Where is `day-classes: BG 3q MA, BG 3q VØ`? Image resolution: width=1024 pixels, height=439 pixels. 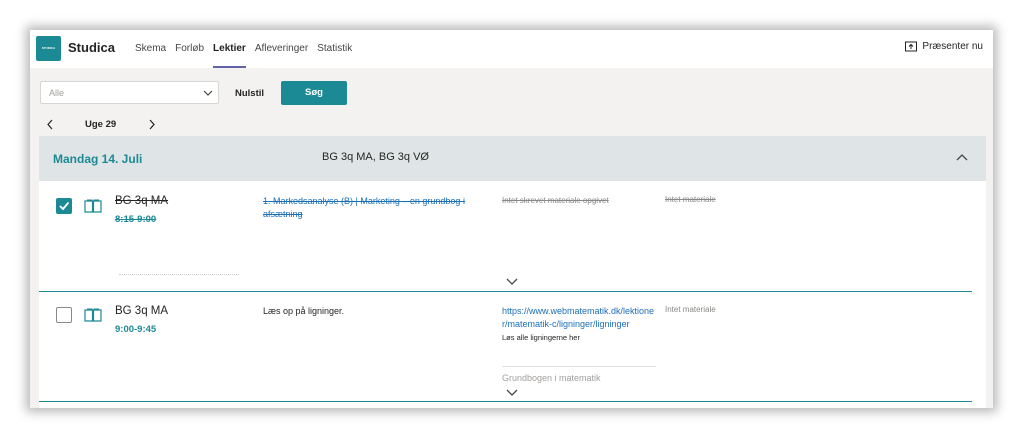
day-classes: BG 3q MA, BG 3q VØ is located at coordinates (375, 157).